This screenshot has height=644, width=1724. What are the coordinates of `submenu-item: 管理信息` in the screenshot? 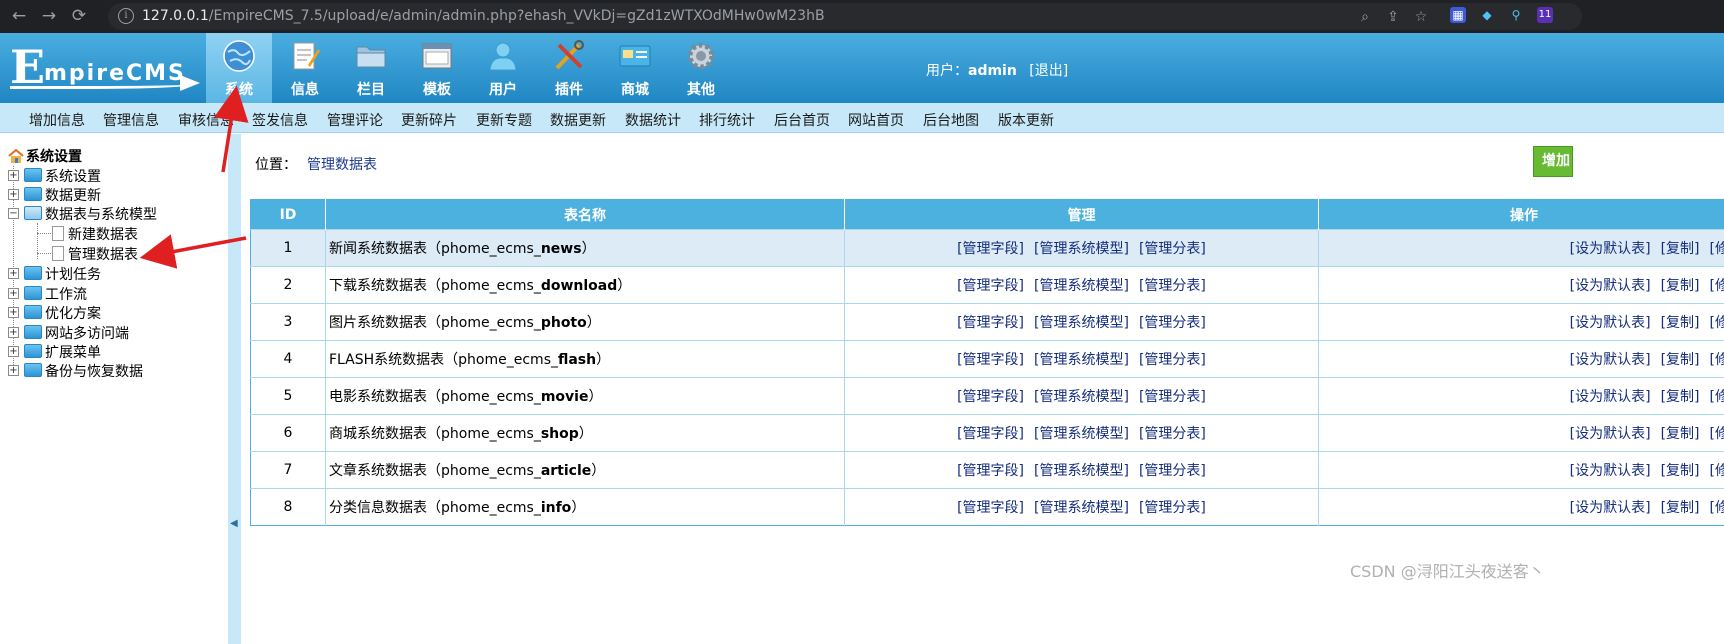 It's located at (131, 120).